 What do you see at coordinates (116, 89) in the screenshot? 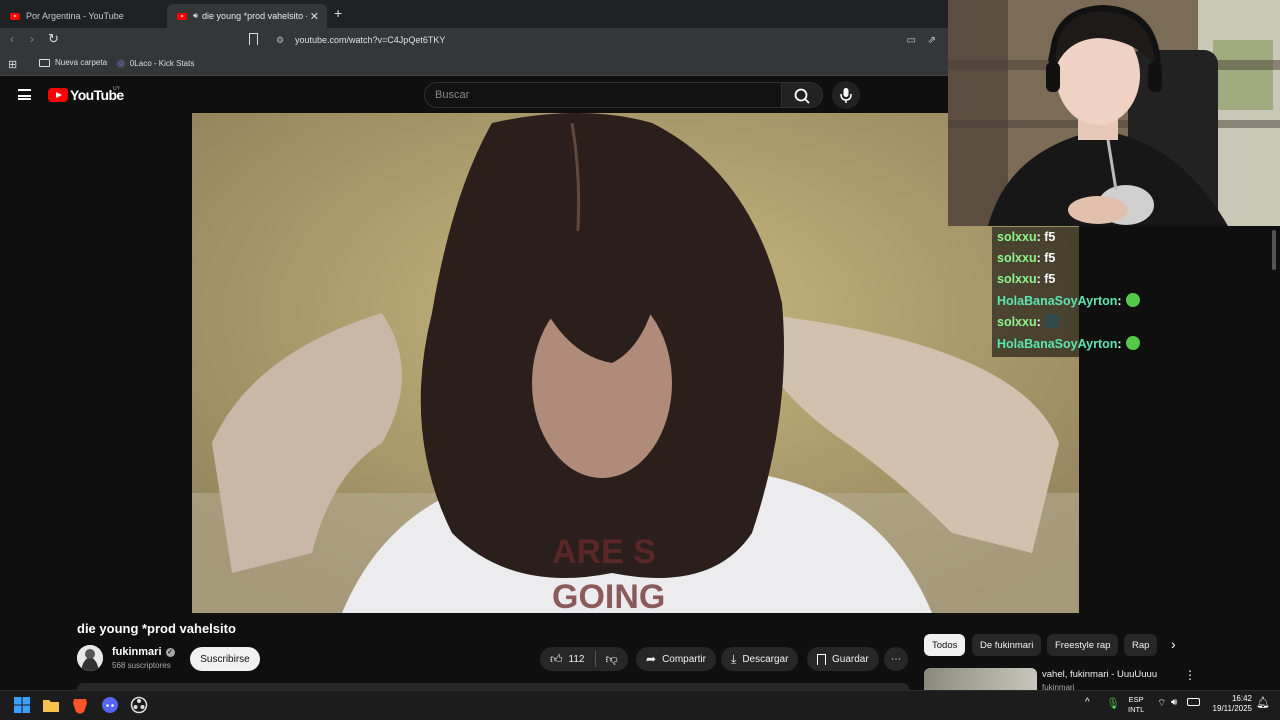
I see `country-code: UY` at bounding box center [116, 89].